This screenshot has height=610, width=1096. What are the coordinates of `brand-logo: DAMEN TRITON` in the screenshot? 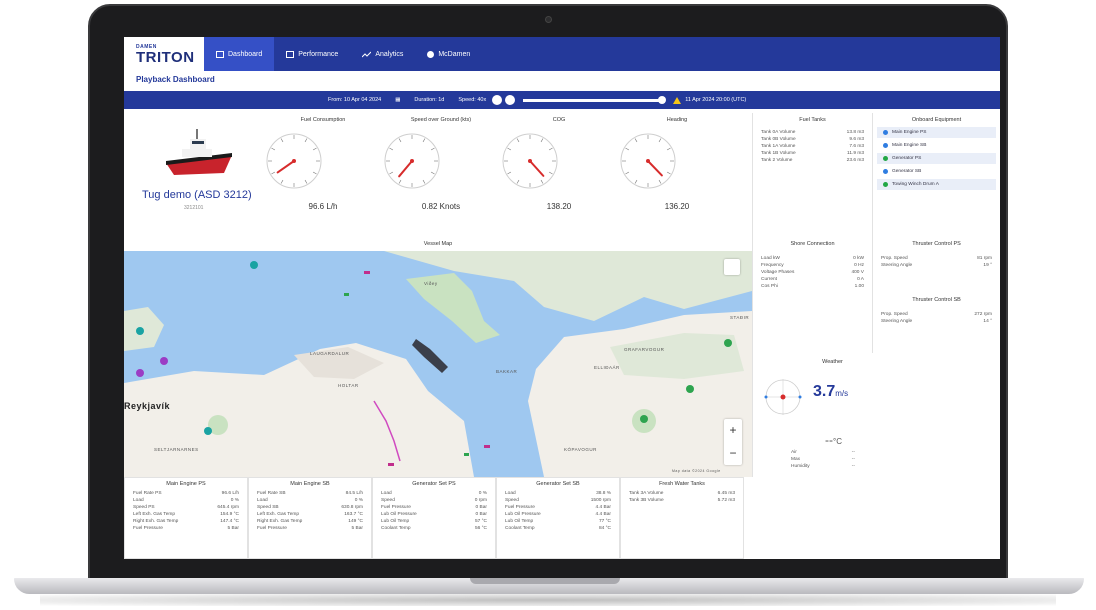 It's located at (164, 54).